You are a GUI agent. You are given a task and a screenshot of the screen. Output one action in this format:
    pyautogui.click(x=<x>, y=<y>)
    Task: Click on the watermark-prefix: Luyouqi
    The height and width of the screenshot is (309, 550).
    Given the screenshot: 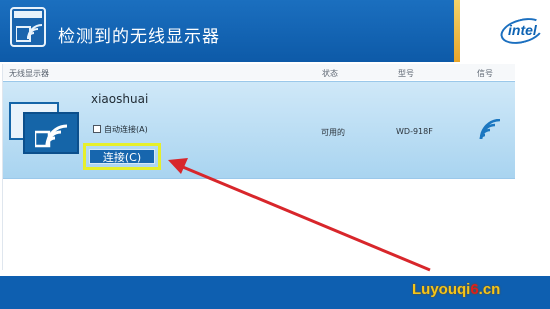 What is the action you would take?
    pyautogui.click(x=441, y=289)
    